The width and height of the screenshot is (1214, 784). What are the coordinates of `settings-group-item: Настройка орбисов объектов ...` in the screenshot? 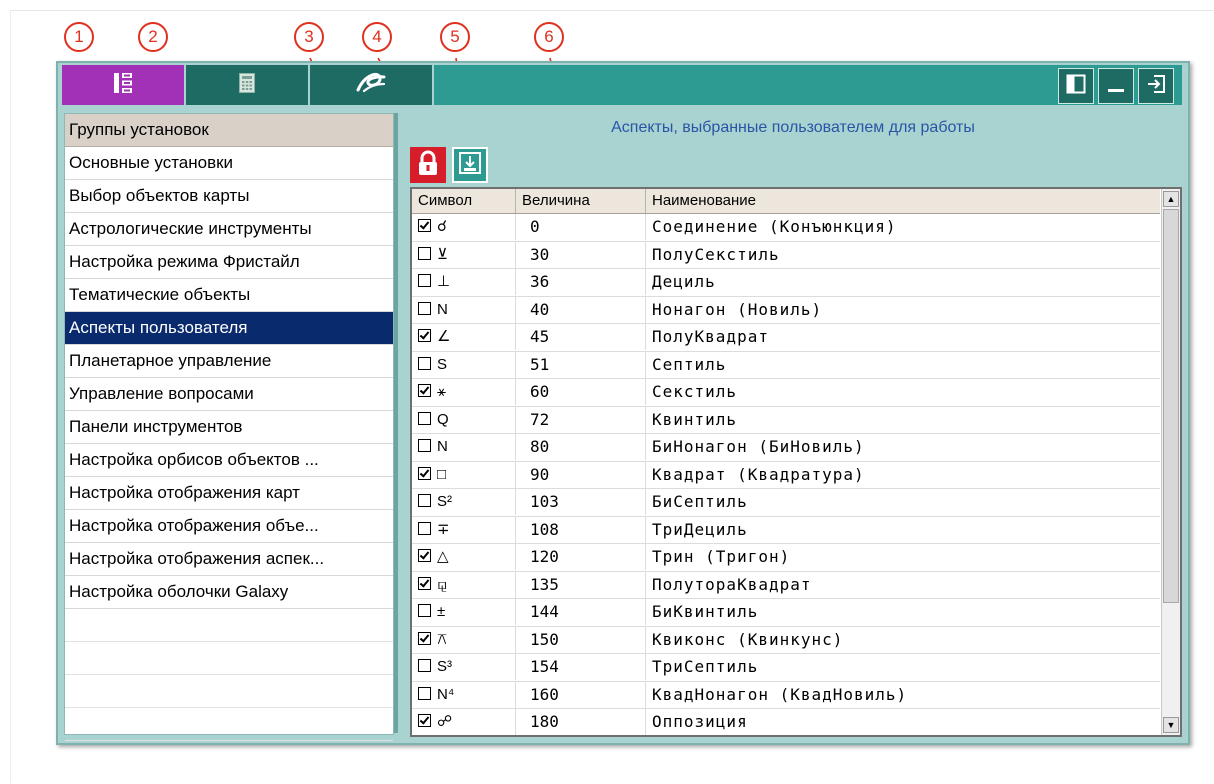 It's located at (229, 460).